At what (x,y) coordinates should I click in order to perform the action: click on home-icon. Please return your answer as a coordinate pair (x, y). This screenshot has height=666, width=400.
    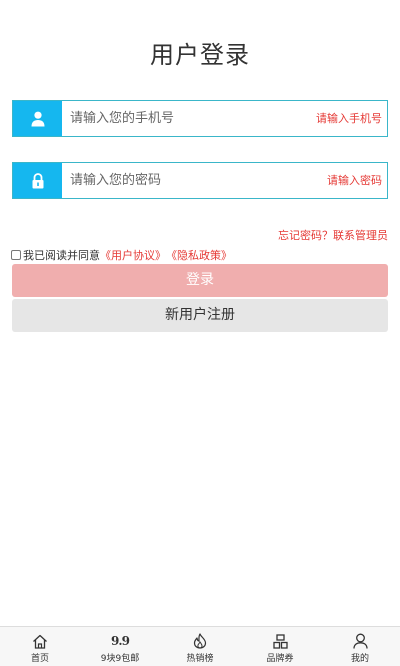
    Looking at the image, I should click on (40, 641).